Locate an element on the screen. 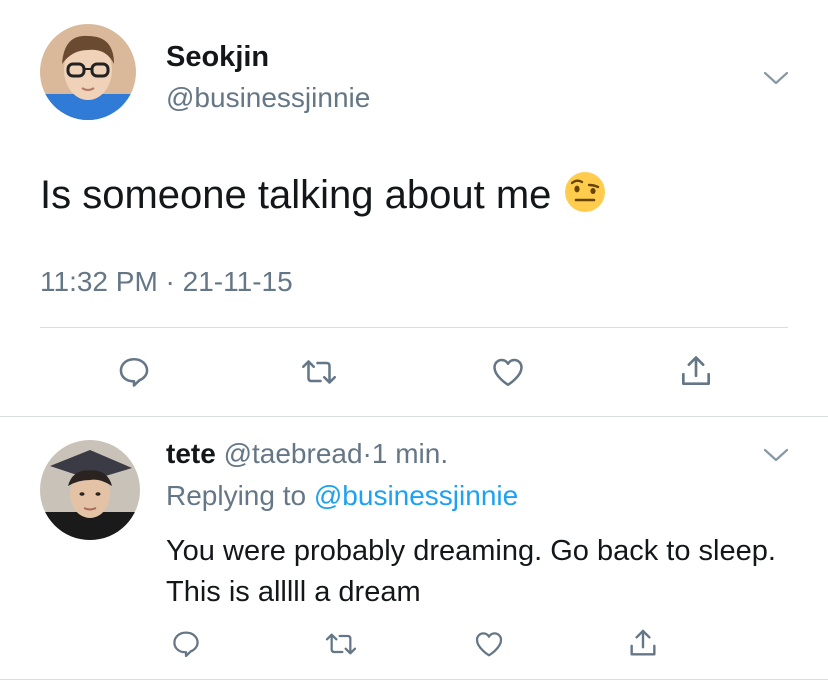  tweet-text-content: Is someone talking about me is located at coordinates (296, 195).